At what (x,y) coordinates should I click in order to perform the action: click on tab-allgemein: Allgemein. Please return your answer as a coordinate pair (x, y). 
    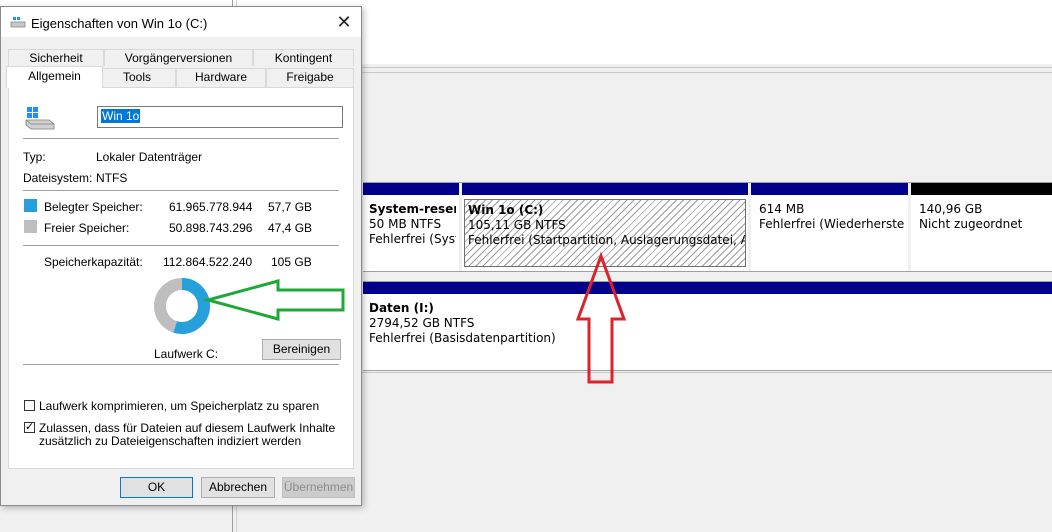
    Looking at the image, I should click on (54, 77).